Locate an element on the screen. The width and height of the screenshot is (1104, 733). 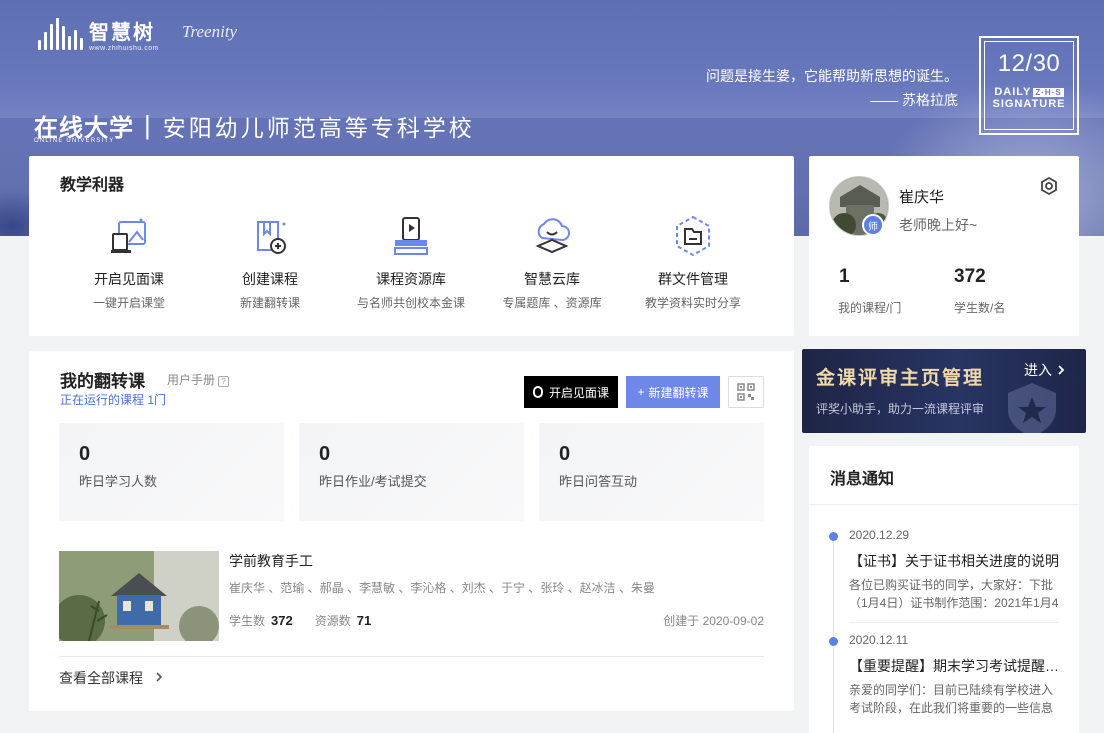
cloud-library-icon is located at coordinates (552, 236).